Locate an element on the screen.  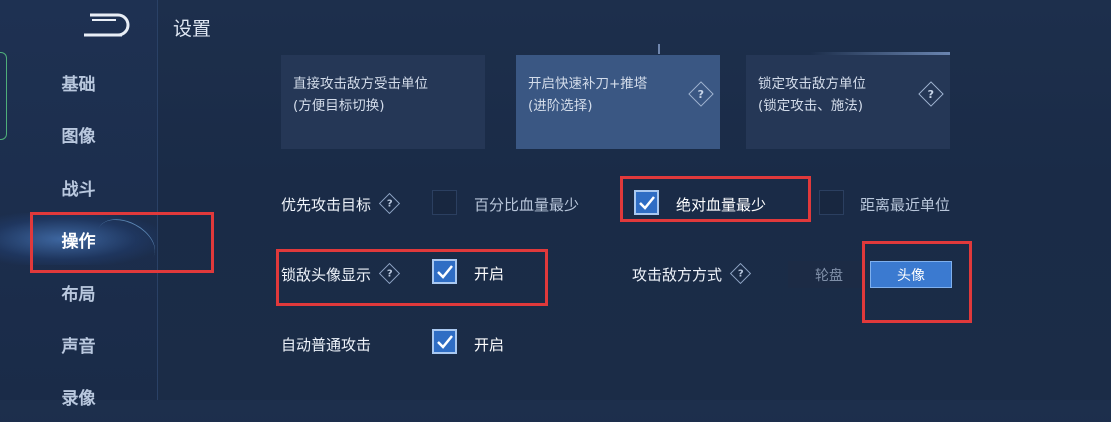
sidebar-item-label: 布局 is located at coordinates (78, 294).